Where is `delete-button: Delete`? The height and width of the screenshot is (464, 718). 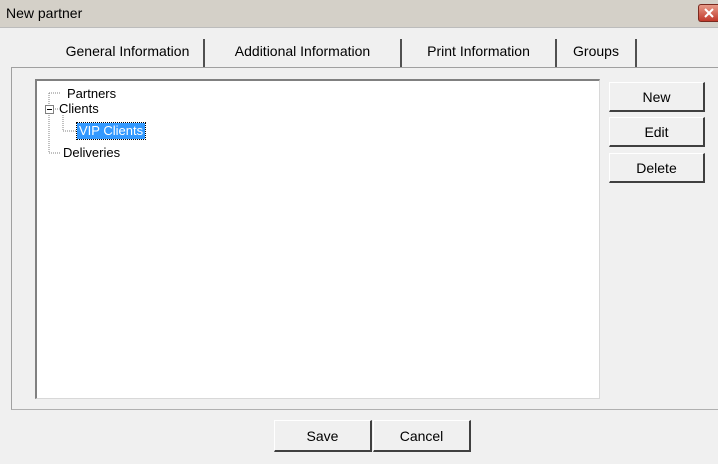 delete-button: Delete is located at coordinates (657, 168).